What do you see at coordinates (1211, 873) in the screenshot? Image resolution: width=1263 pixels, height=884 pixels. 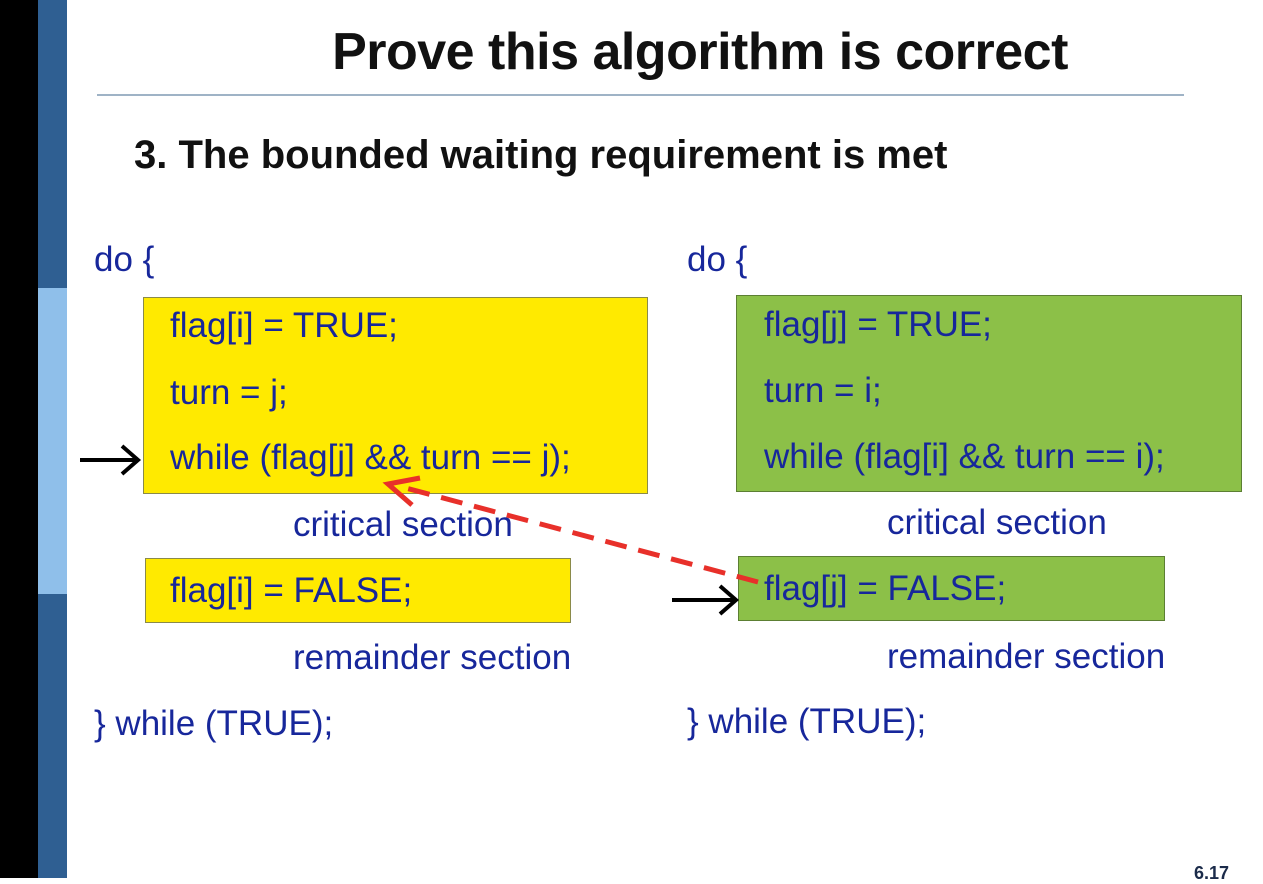 I see `page-number: 6.17` at bounding box center [1211, 873].